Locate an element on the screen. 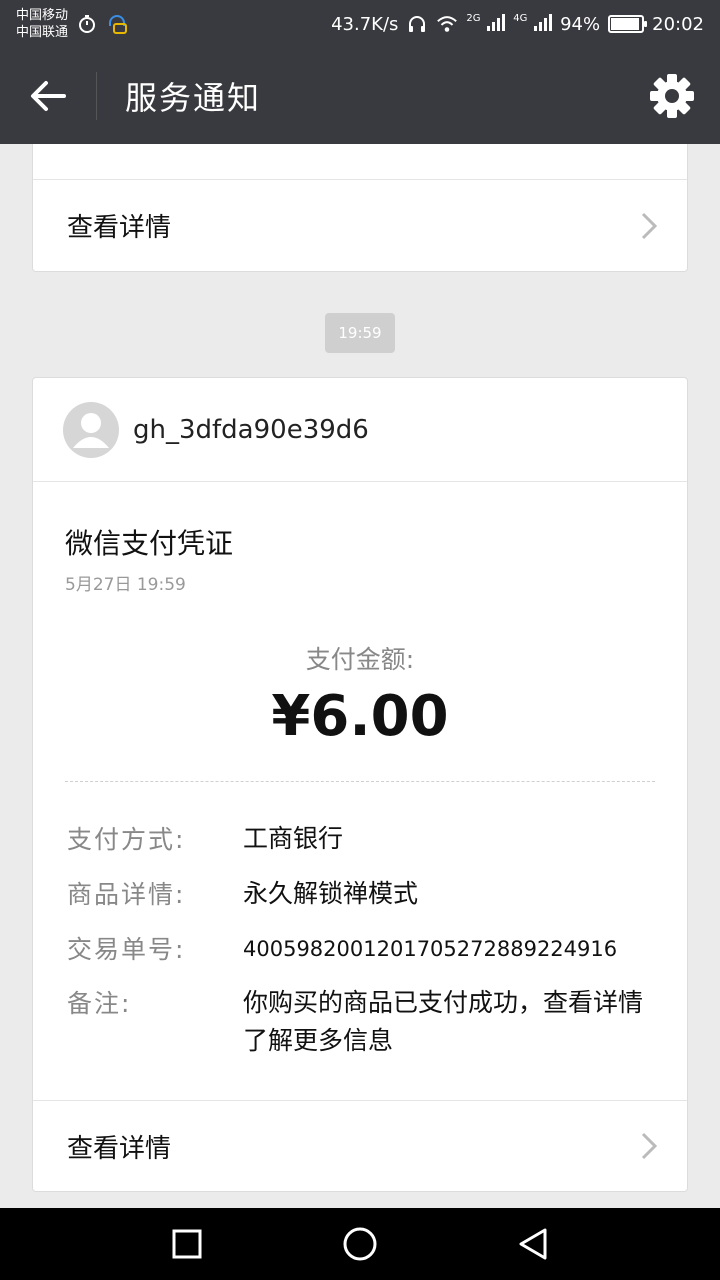  carrier-2: 中国联通 is located at coordinates (42, 32).